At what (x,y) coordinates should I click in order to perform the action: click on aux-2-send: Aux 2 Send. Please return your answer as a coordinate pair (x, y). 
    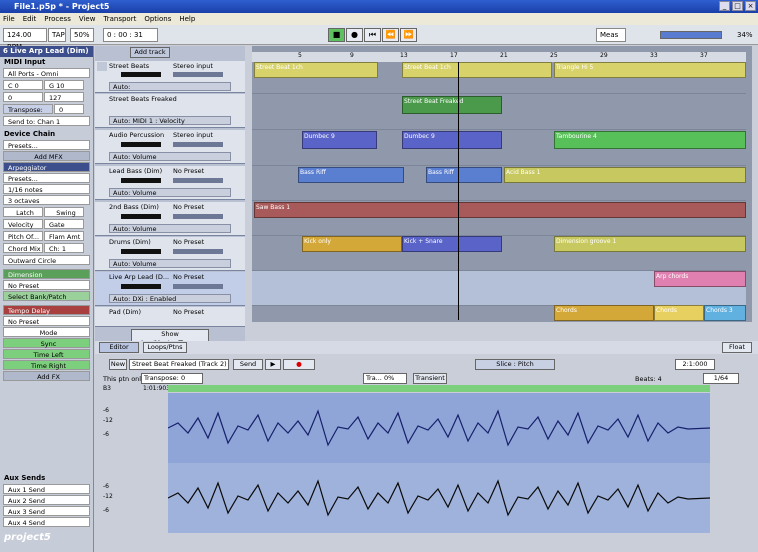
    Looking at the image, I should click on (46, 500).